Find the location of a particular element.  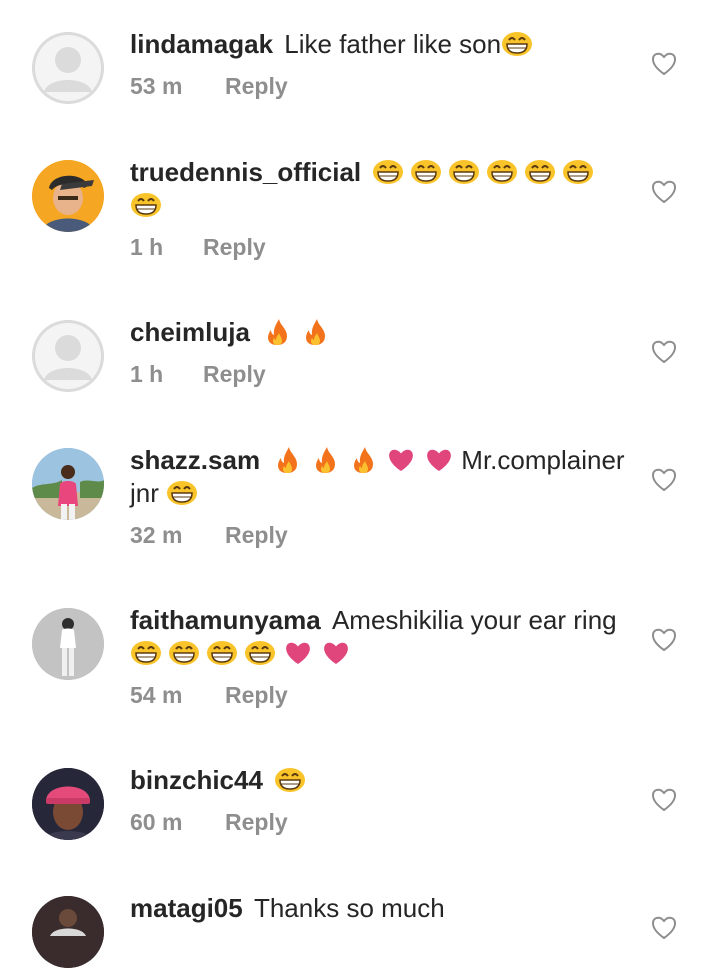

comment-content: Like father like son is located at coordinates (393, 44).